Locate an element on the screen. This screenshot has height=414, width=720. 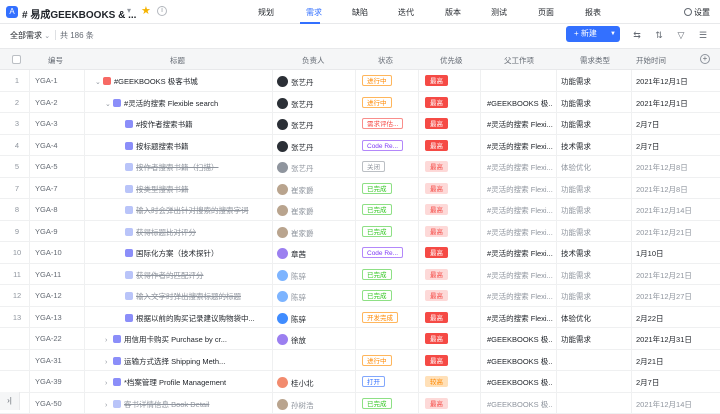
item-title: 按标题搜索书籍 is located at coordinates (162, 146).